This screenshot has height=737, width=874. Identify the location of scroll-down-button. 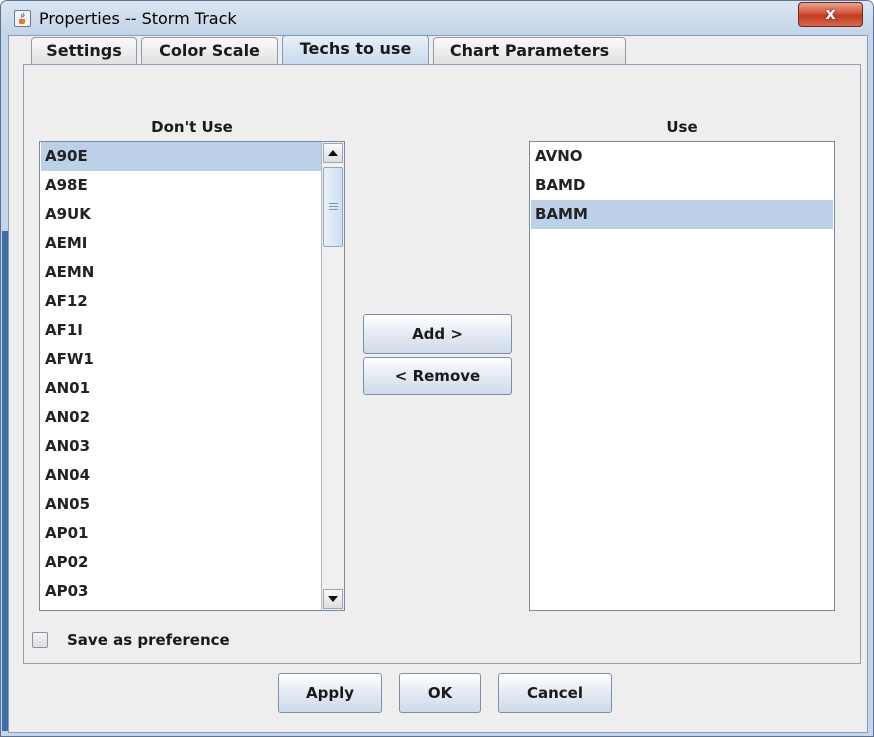
(333, 599).